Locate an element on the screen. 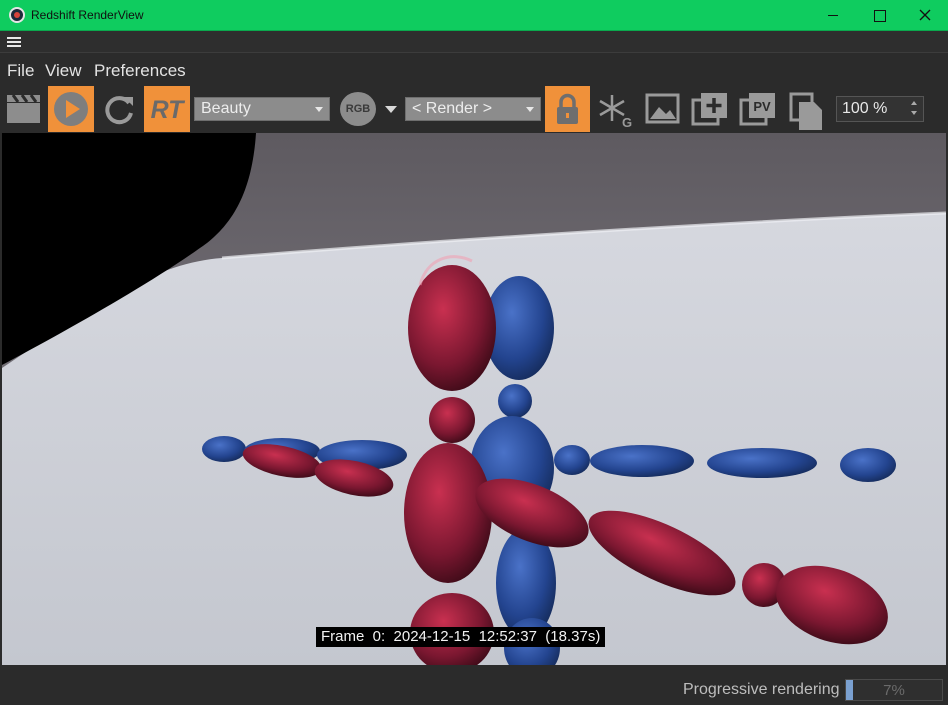  refresh-icon is located at coordinates (119, 110).